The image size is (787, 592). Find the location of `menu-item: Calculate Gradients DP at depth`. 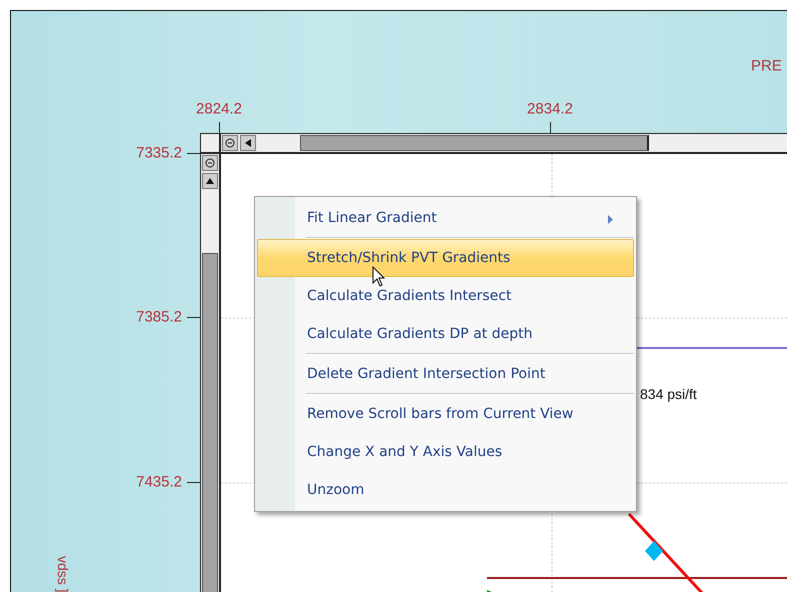

menu-item: Calculate Gradients DP at depth is located at coordinates (445, 334).